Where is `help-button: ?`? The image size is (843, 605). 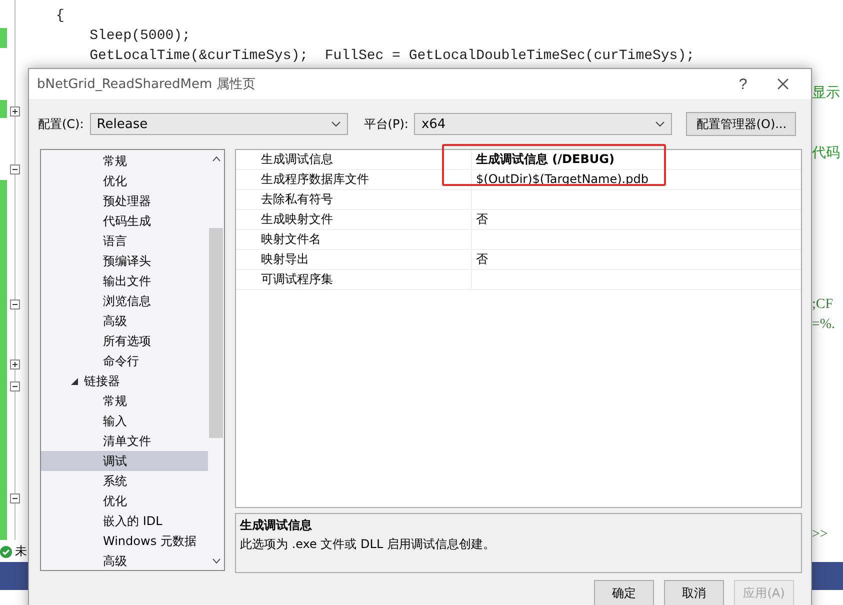 help-button: ? is located at coordinates (743, 84).